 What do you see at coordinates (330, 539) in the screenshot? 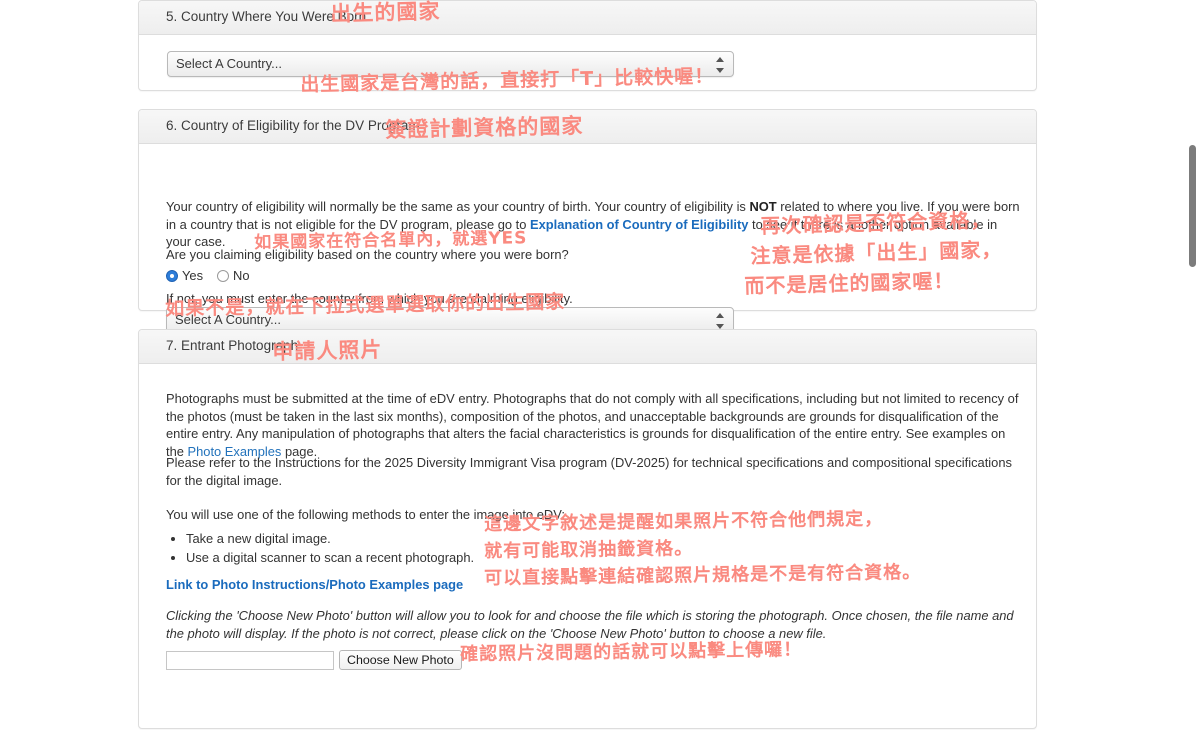
I see `list-item: Take a new digital image.` at bounding box center [330, 539].